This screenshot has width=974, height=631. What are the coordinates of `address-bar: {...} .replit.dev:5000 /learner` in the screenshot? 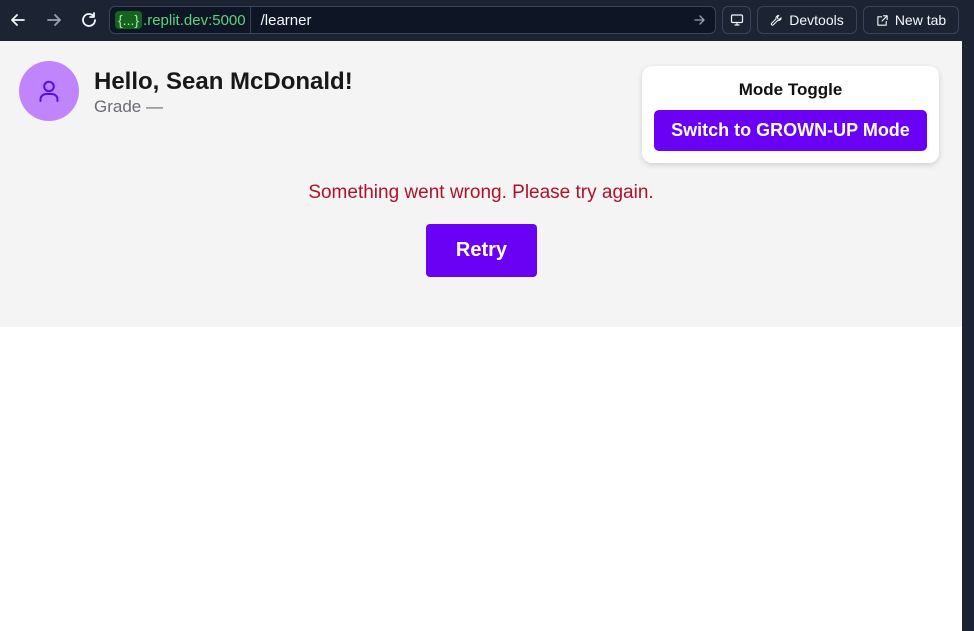 It's located at (412, 20).